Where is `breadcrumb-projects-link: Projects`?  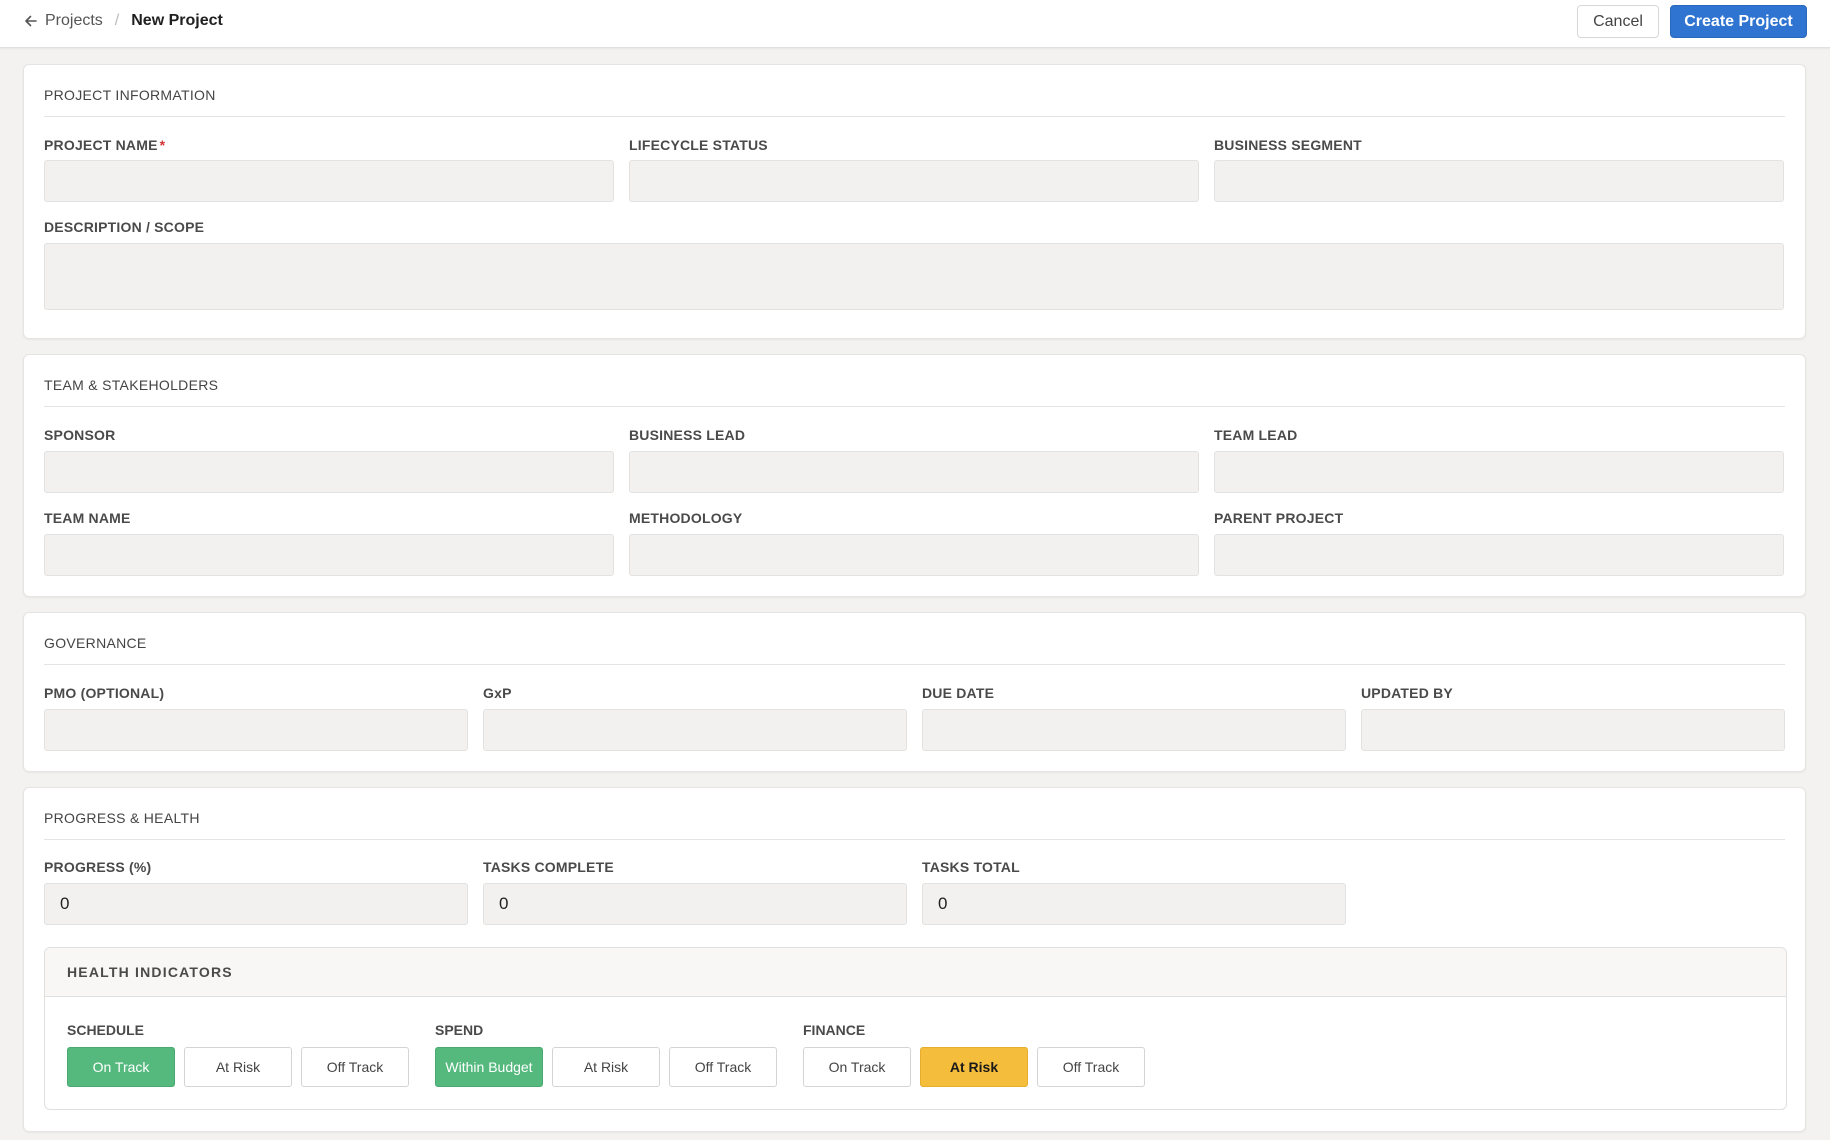 breadcrumb-projects-link: Projects is located at coordinates (74, 21).